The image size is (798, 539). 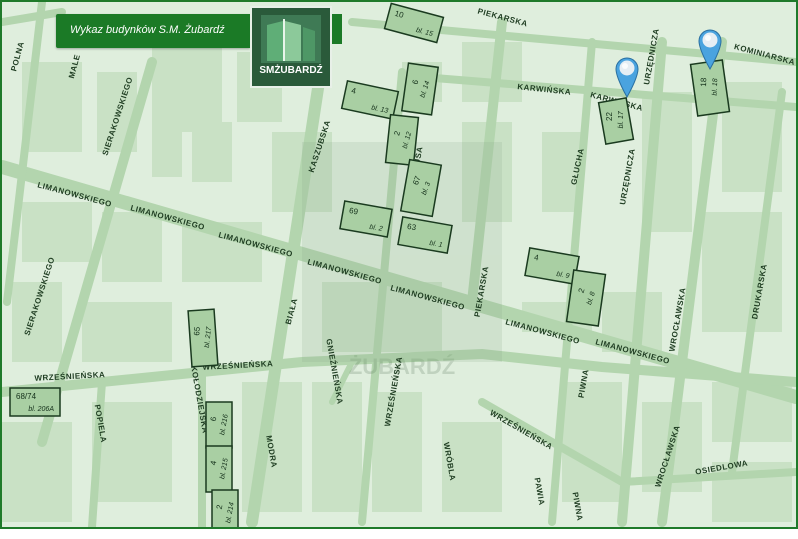 I want to click on building-bl217: 65 bl. 217, so click(x=203, y=338).